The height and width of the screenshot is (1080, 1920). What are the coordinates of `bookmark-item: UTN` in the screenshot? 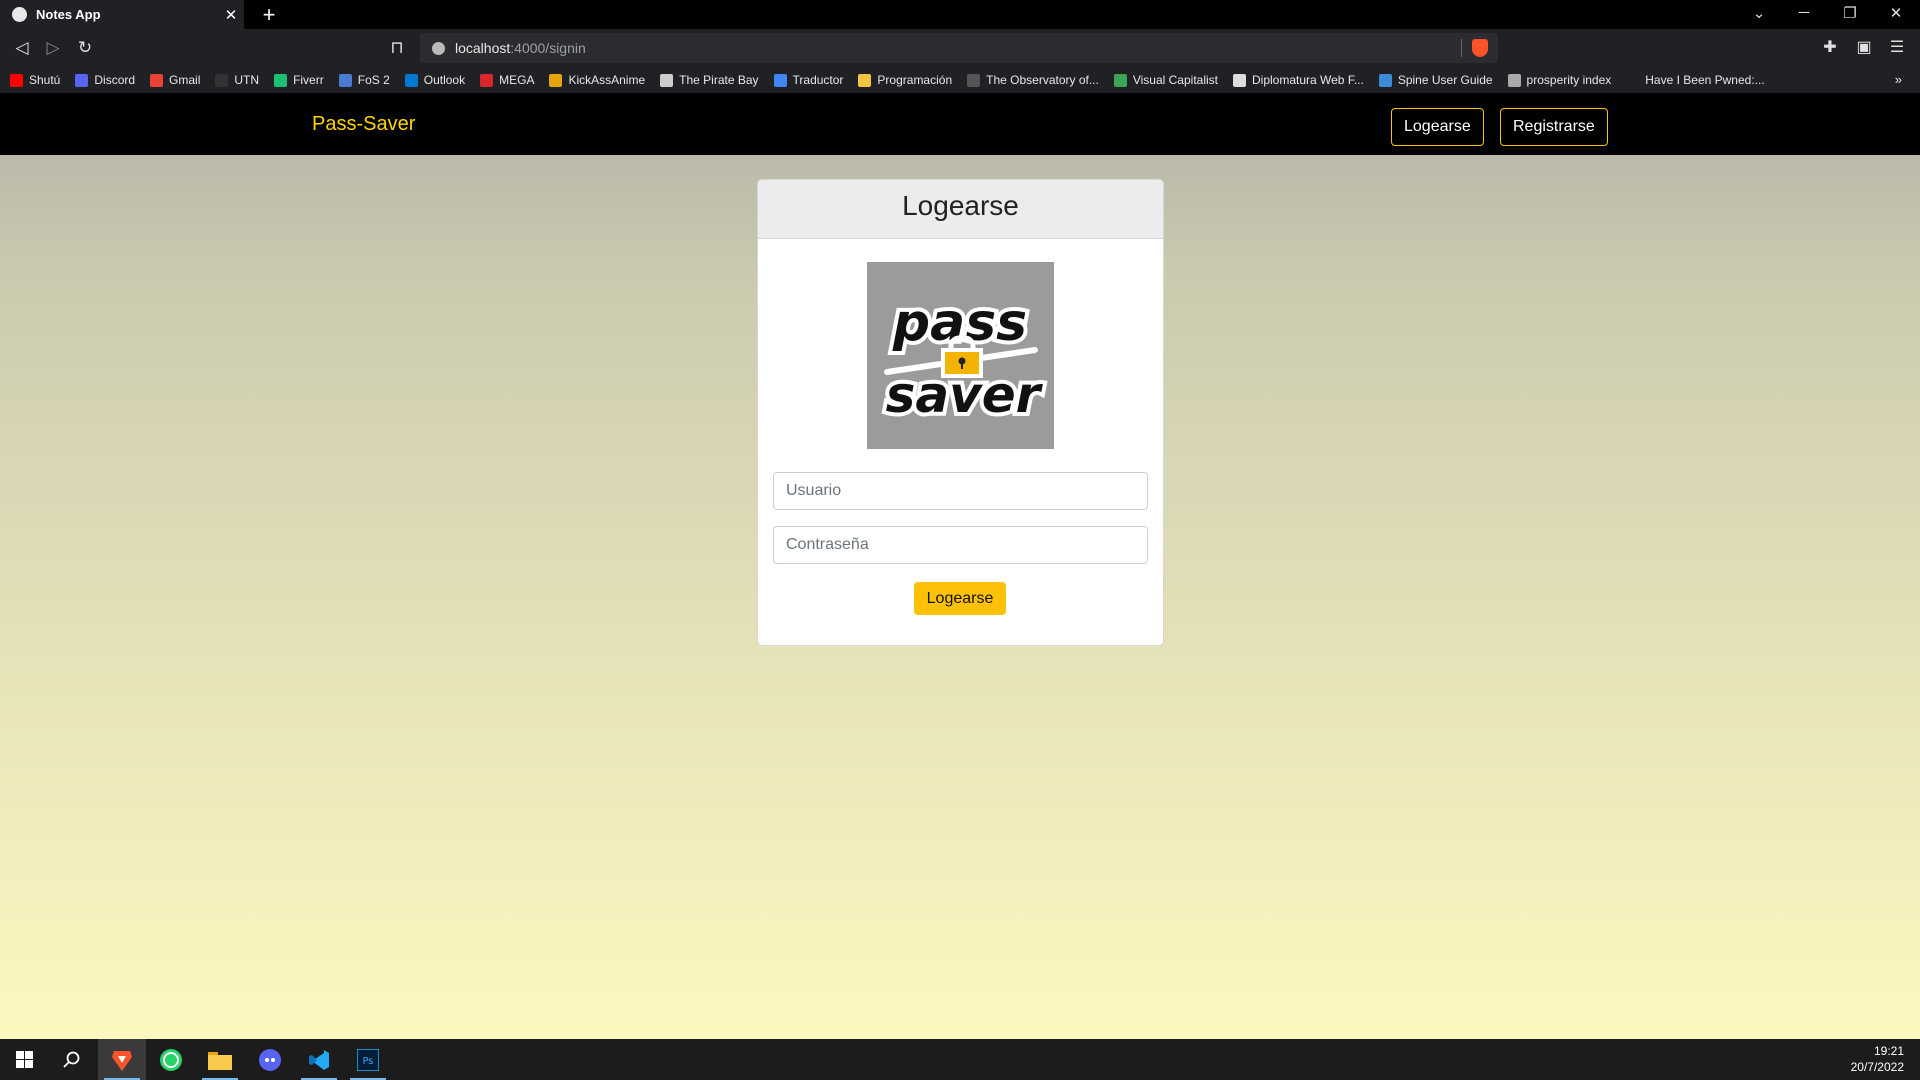 It's located at (237, 80).